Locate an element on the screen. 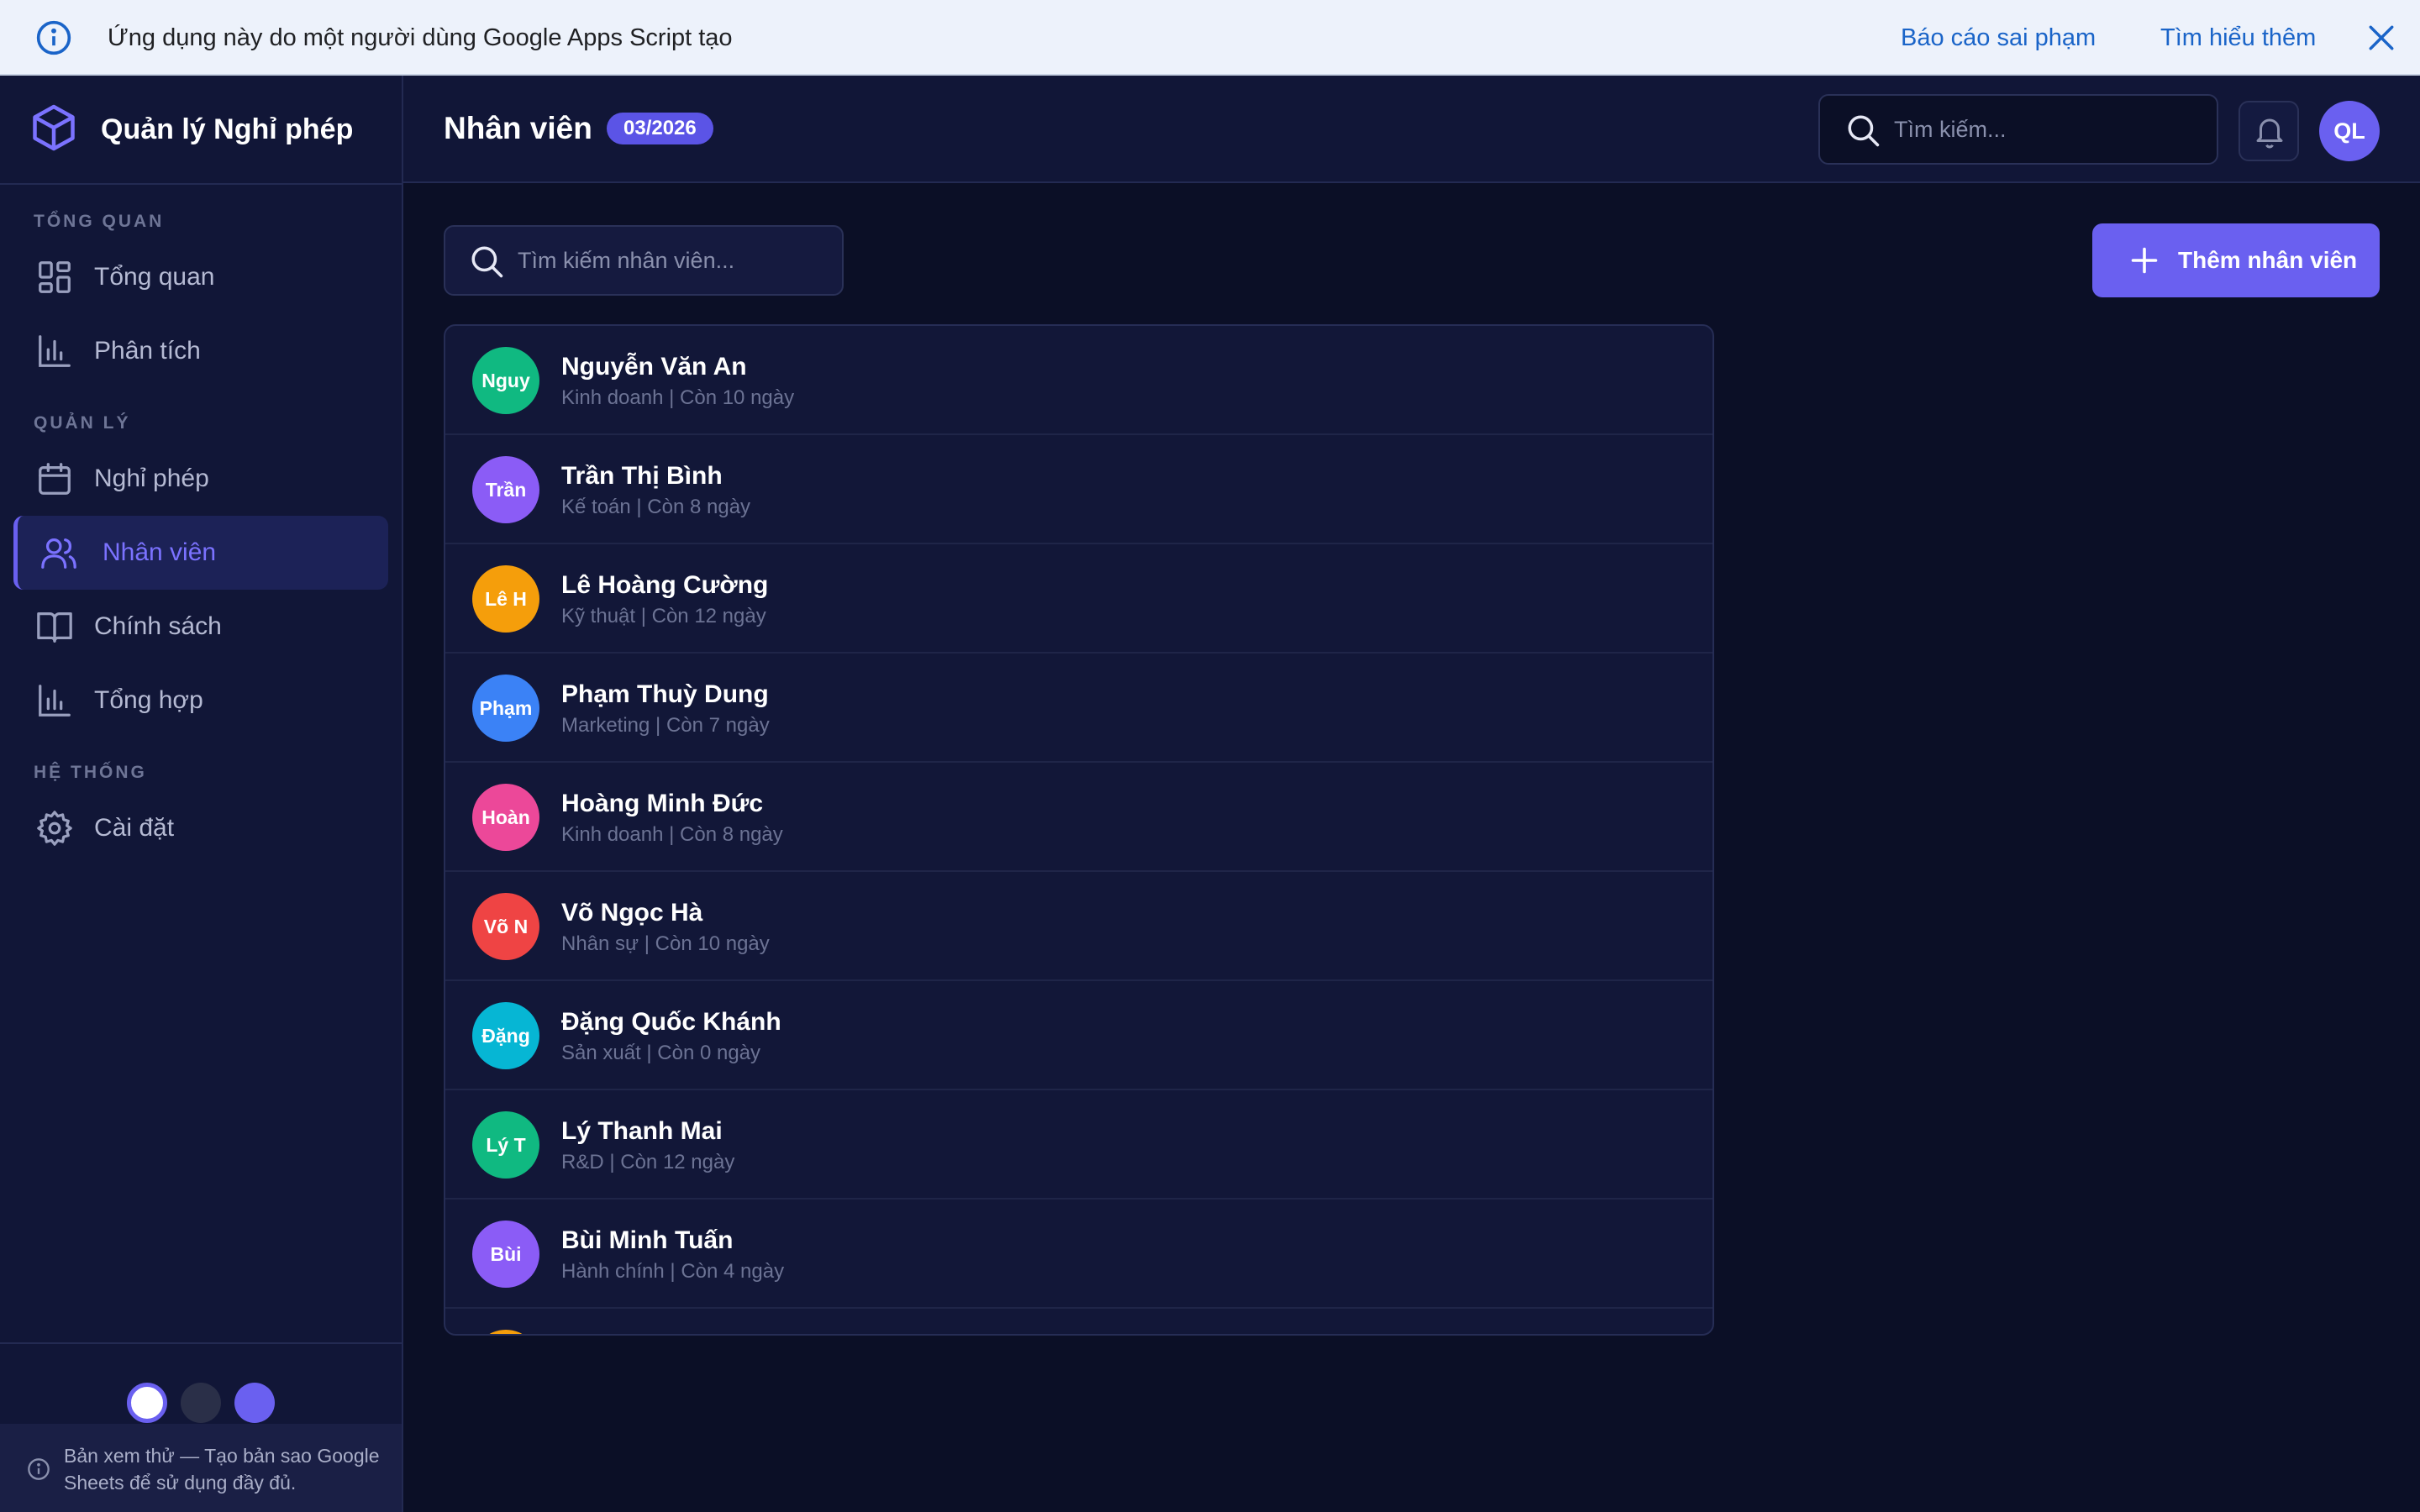  sidebar-item-label: Chính sách is located at coordinates (158, 626).